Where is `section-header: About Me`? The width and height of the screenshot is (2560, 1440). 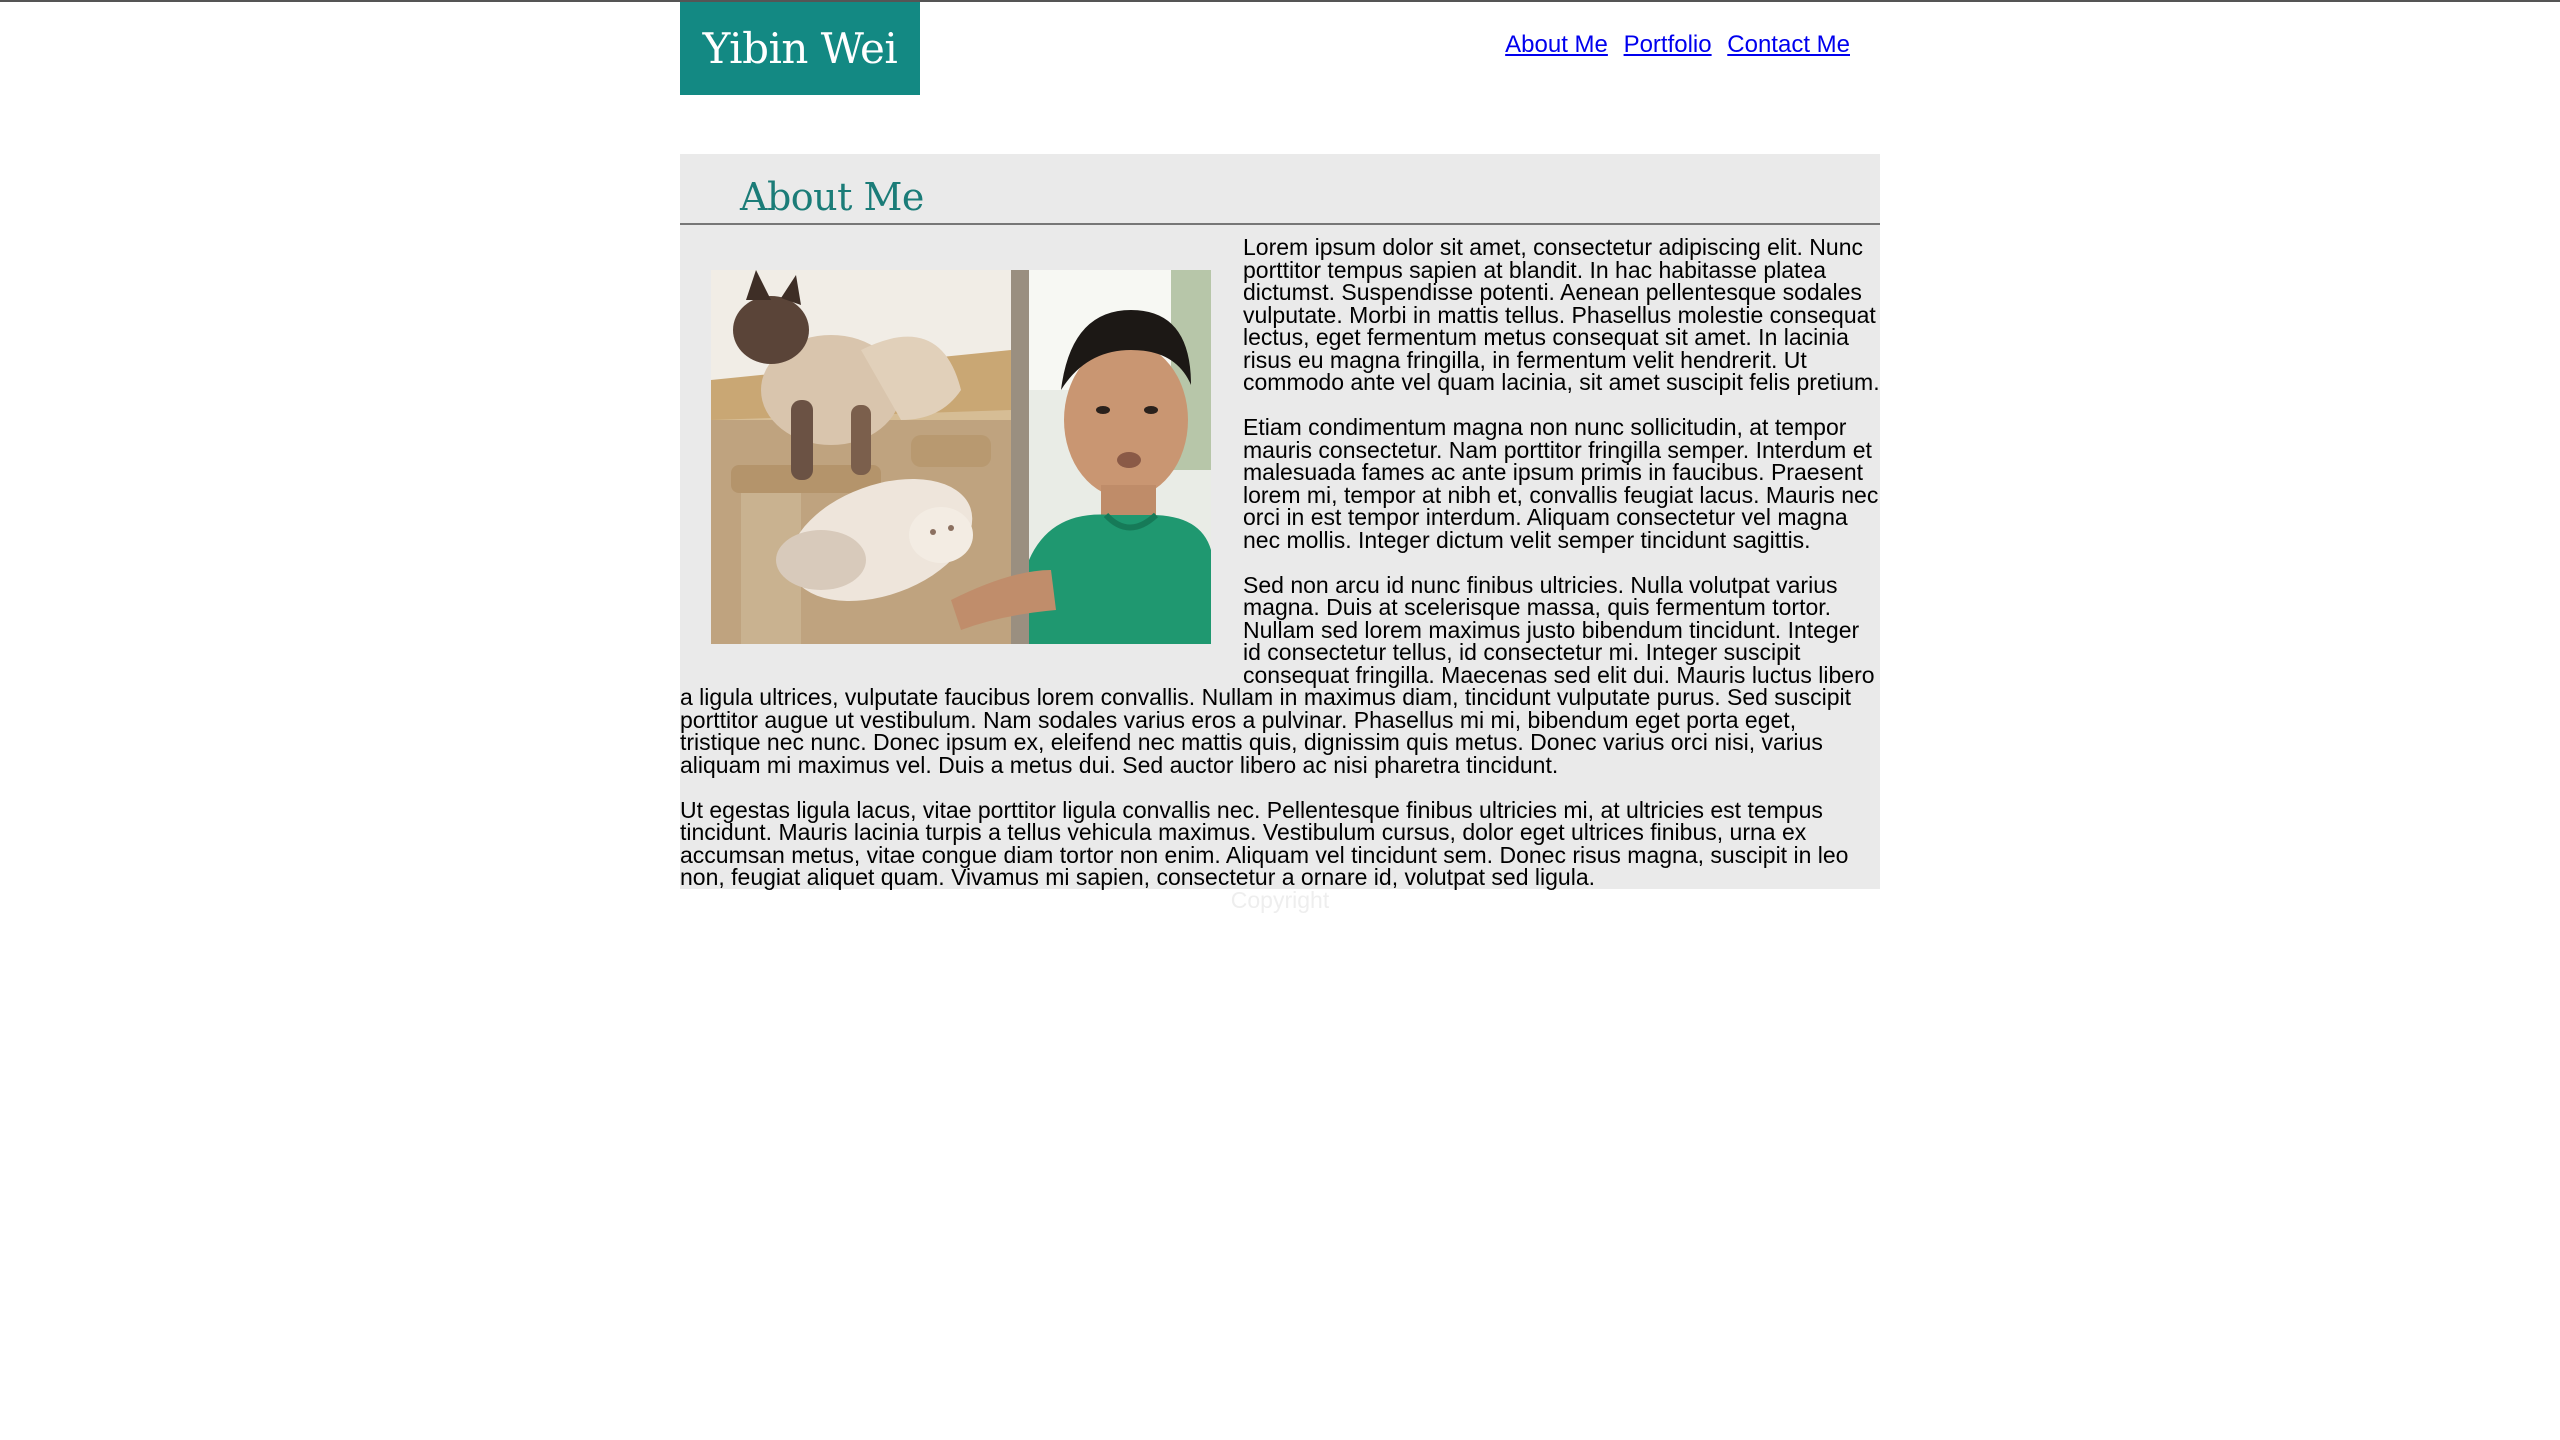
section-header: About Me is located at coordinates (1280, 189).